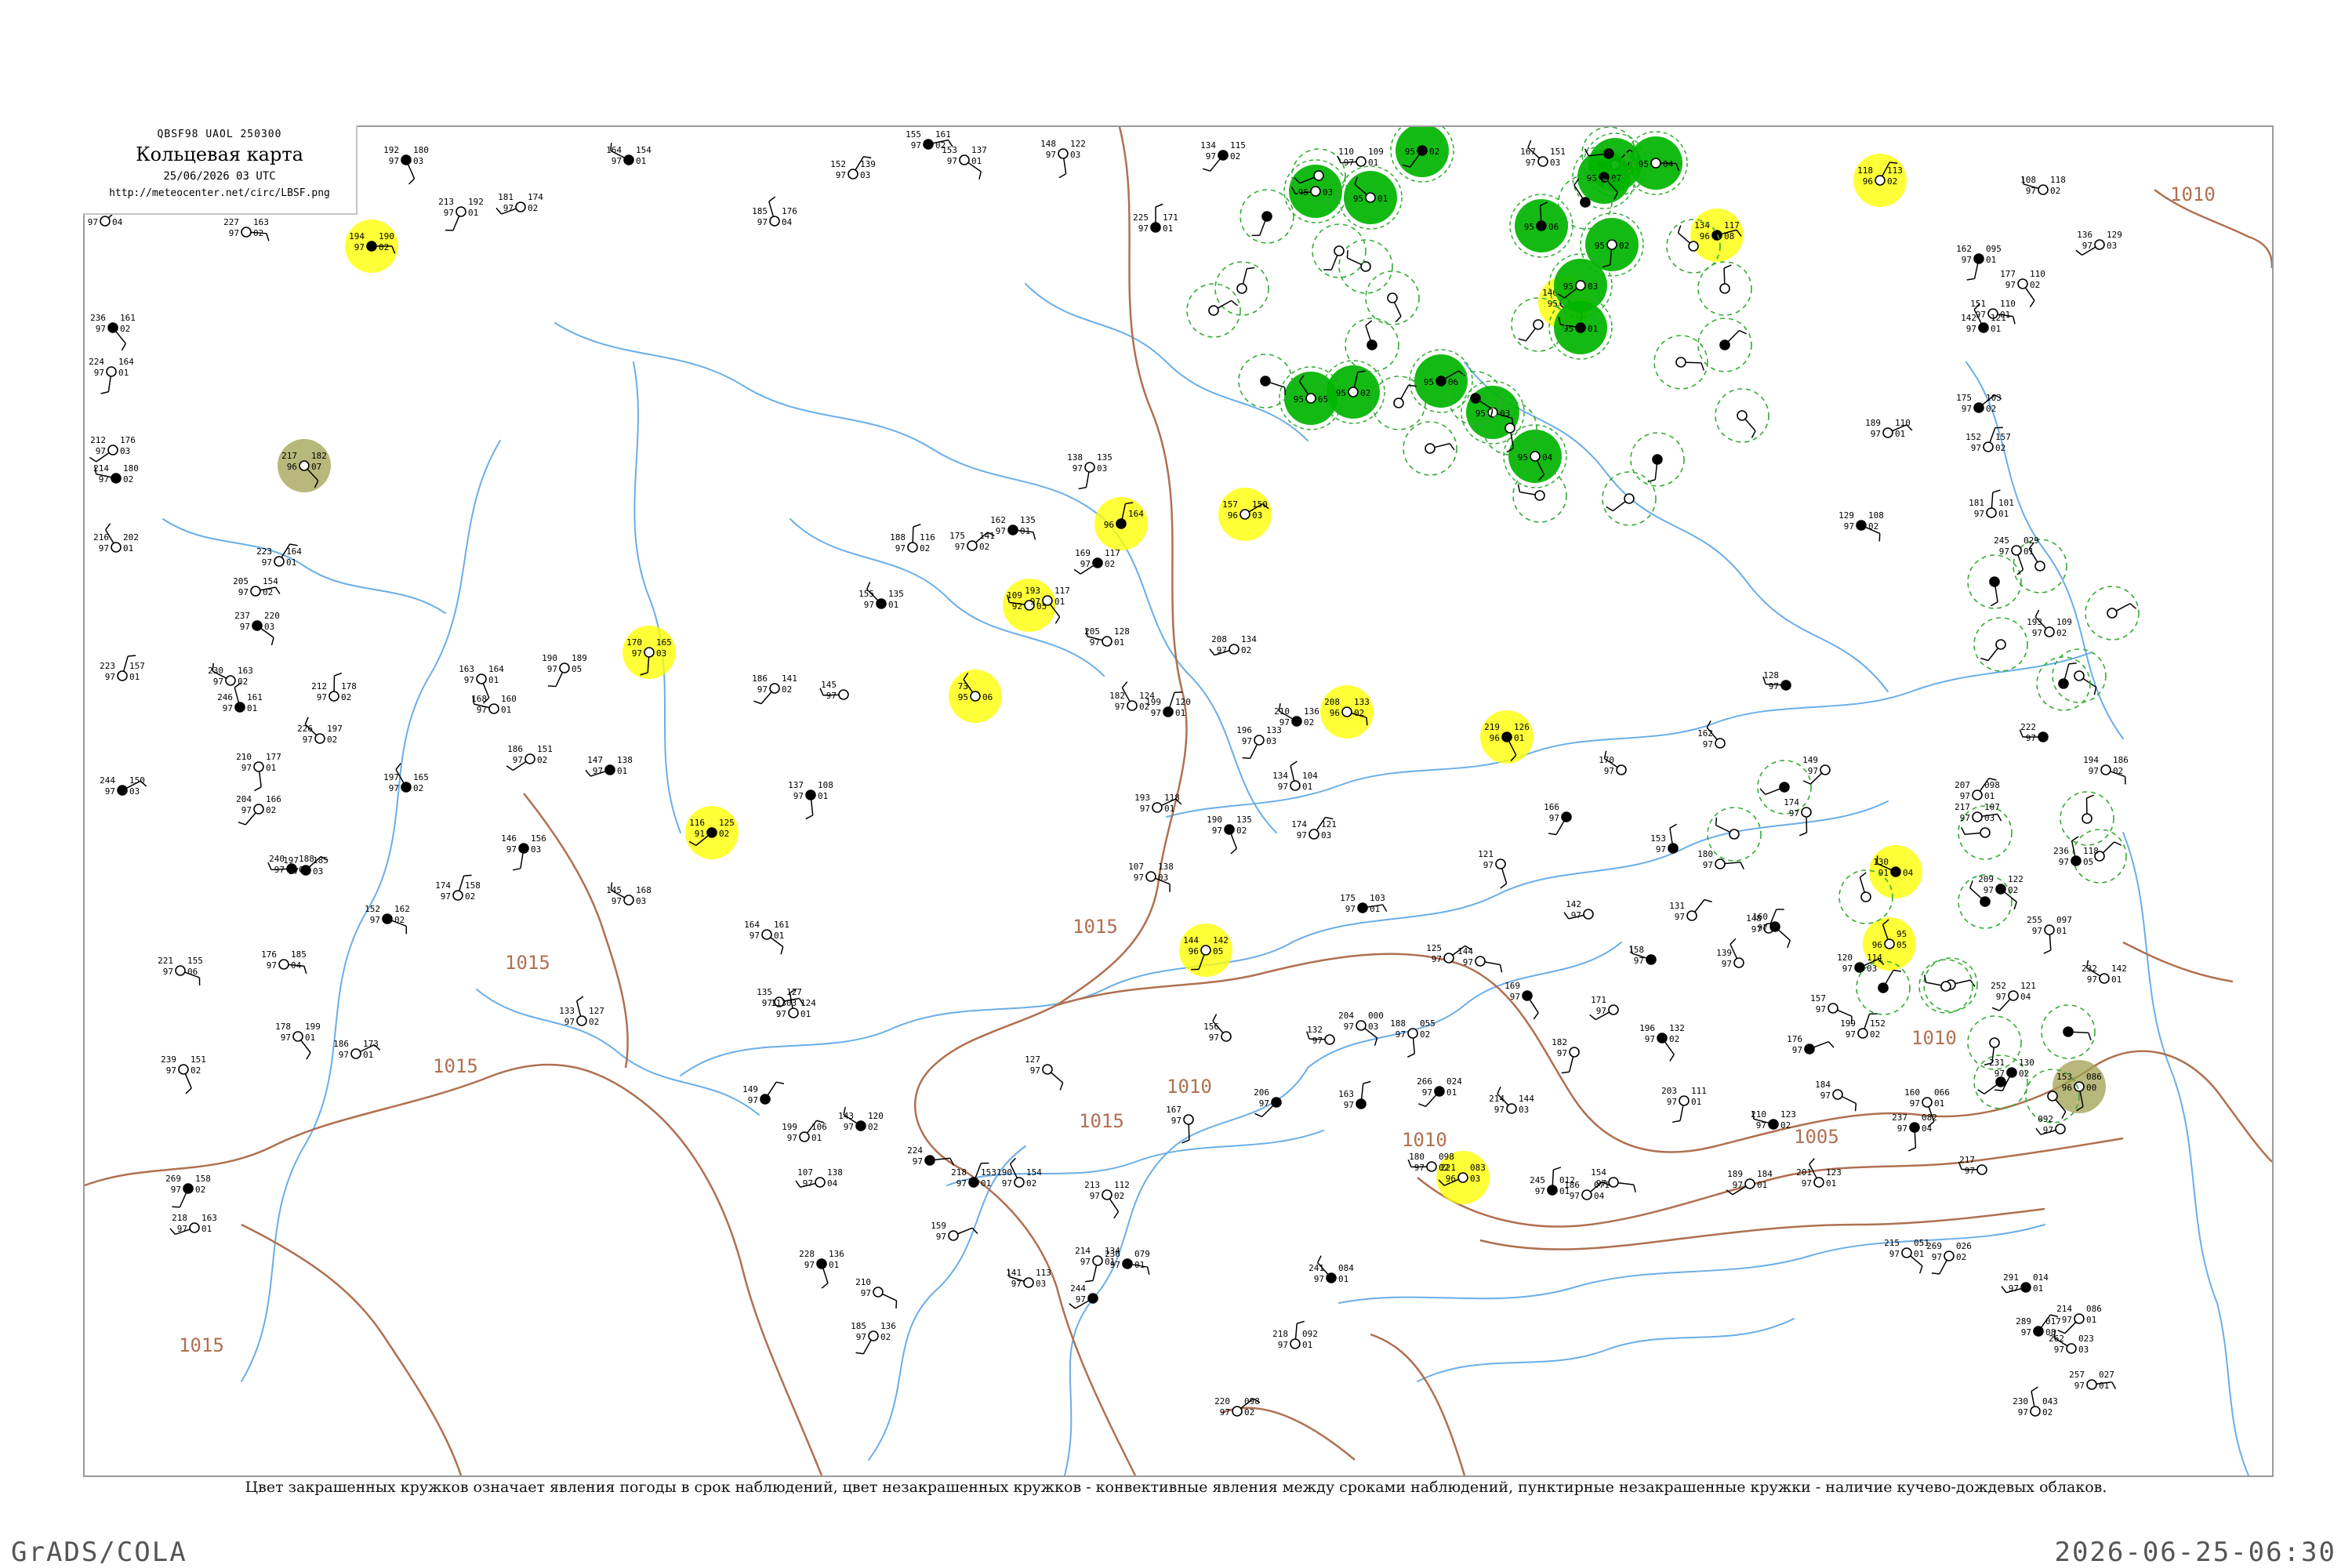 The height and width of the screenshot is (1568, 2352). I want to click on station-plot: 175 103 97 02, so click(1979, 404).